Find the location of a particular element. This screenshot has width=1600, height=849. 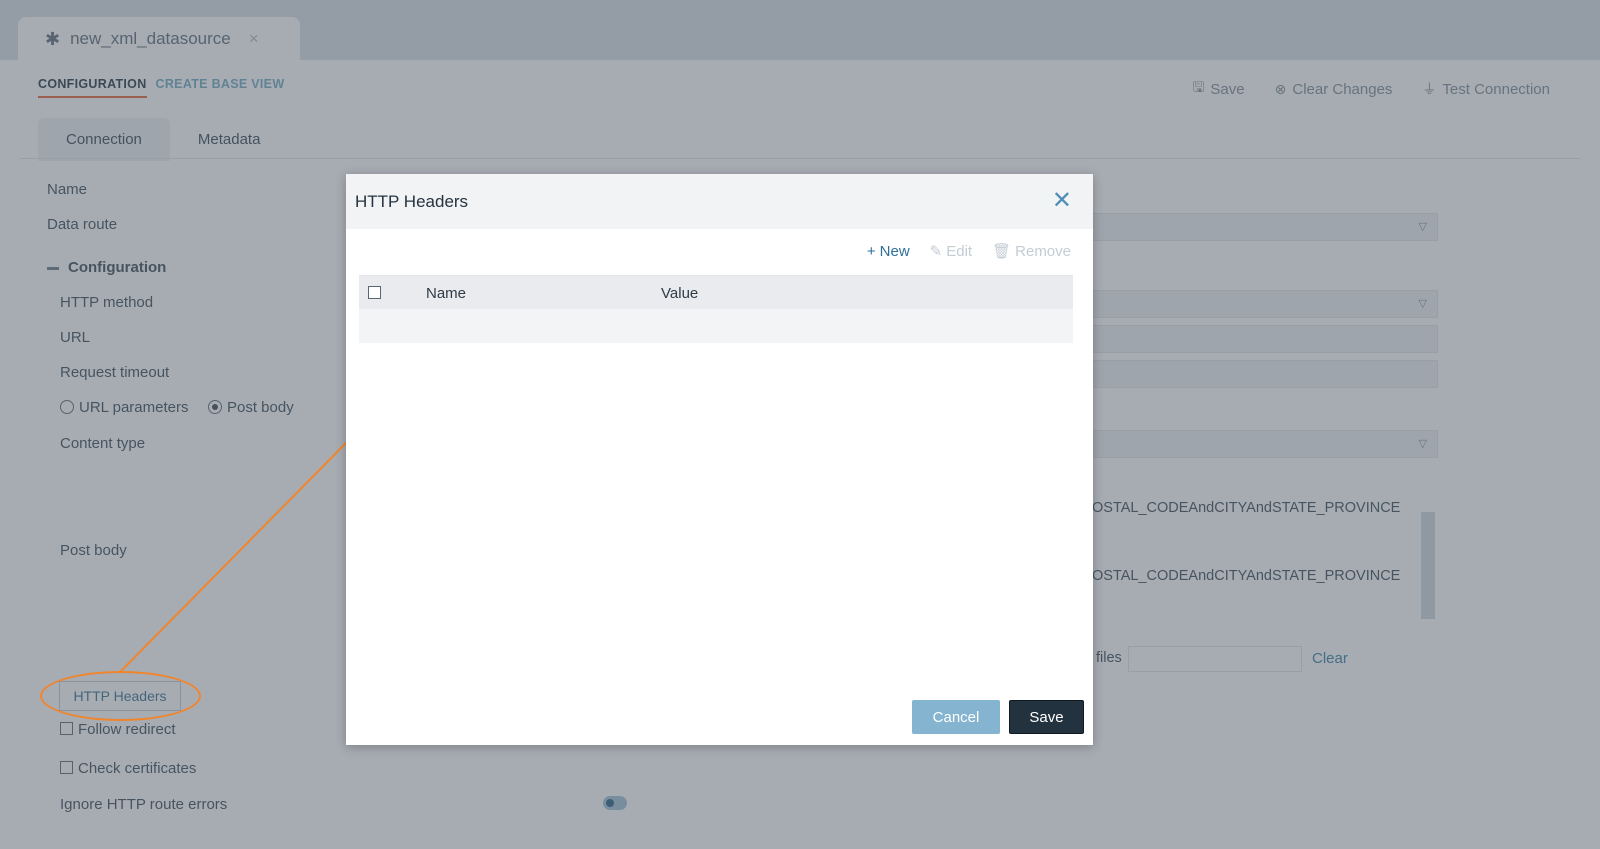

remove-label: Remove is located at coordinates (1043, 251).